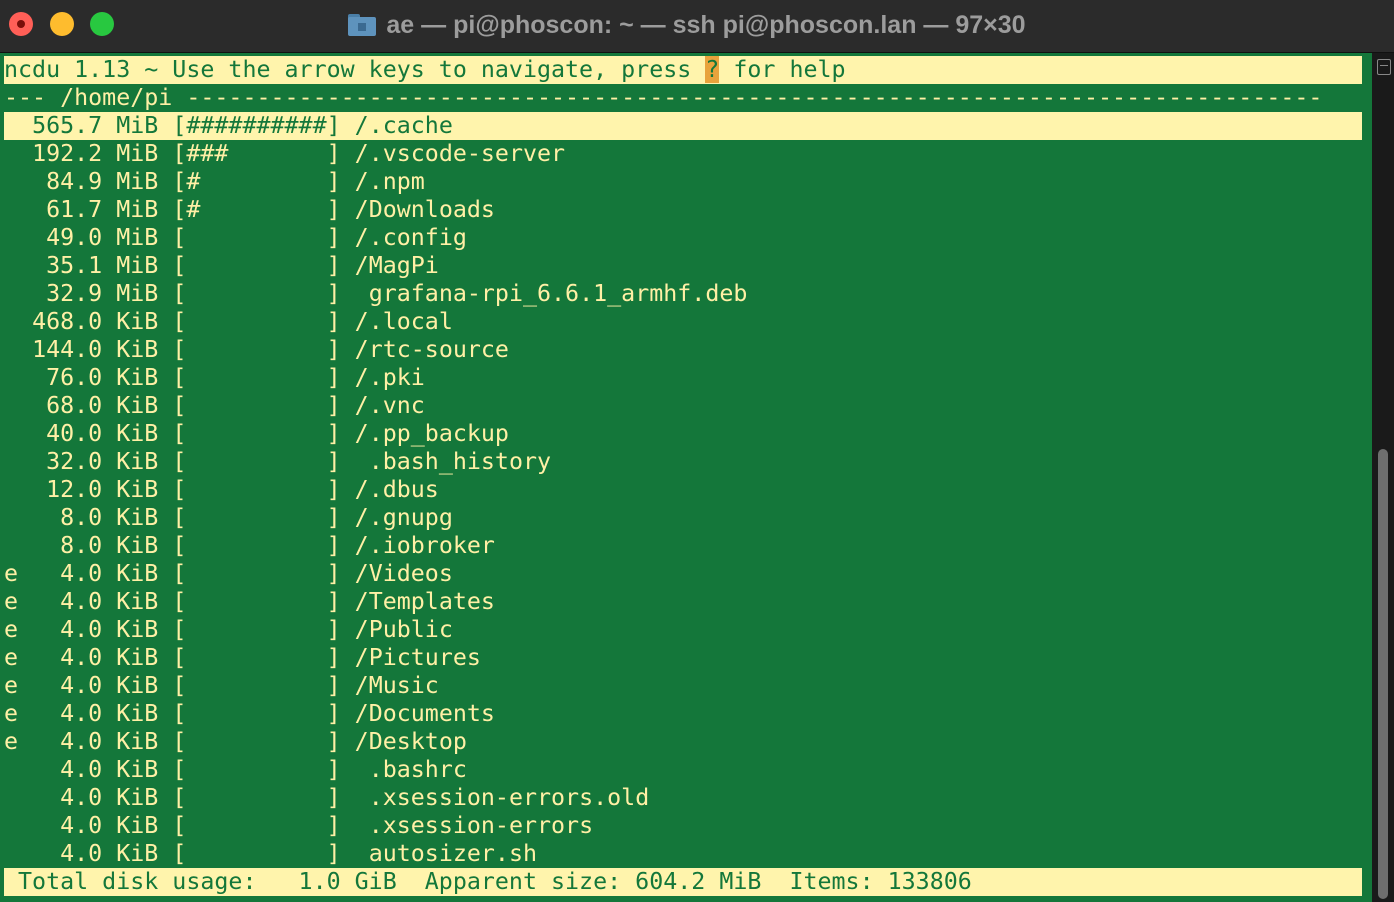 The height and width of the screenshot is (902, 1394). Describe the element at coordinates (551, 293) in the screenshot. I see `row-name: grafana-rpi_6.6.1_armhf.deb` at that location.